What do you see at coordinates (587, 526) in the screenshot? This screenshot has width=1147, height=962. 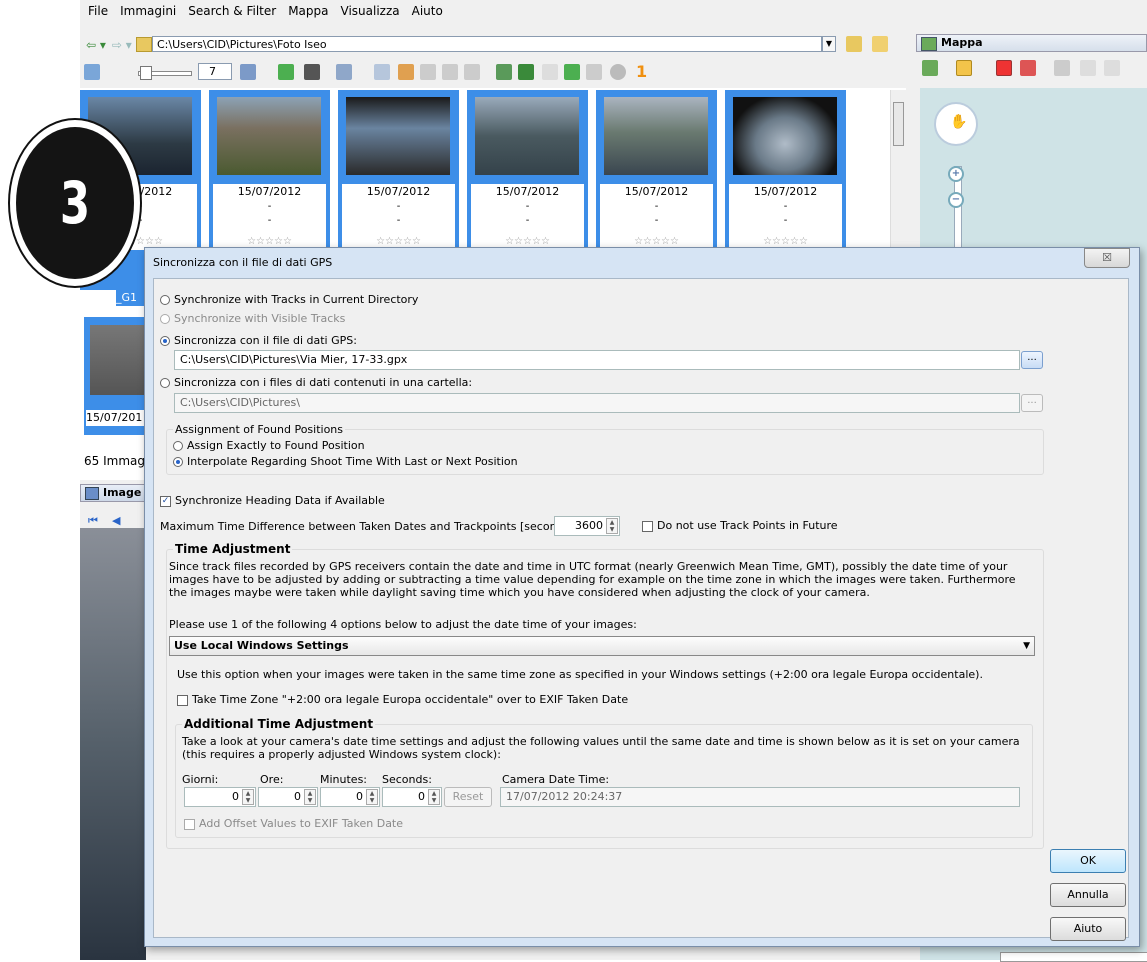 I see `max-time-input: 3600 ▲ ▼` at bounding box center [587, 526].